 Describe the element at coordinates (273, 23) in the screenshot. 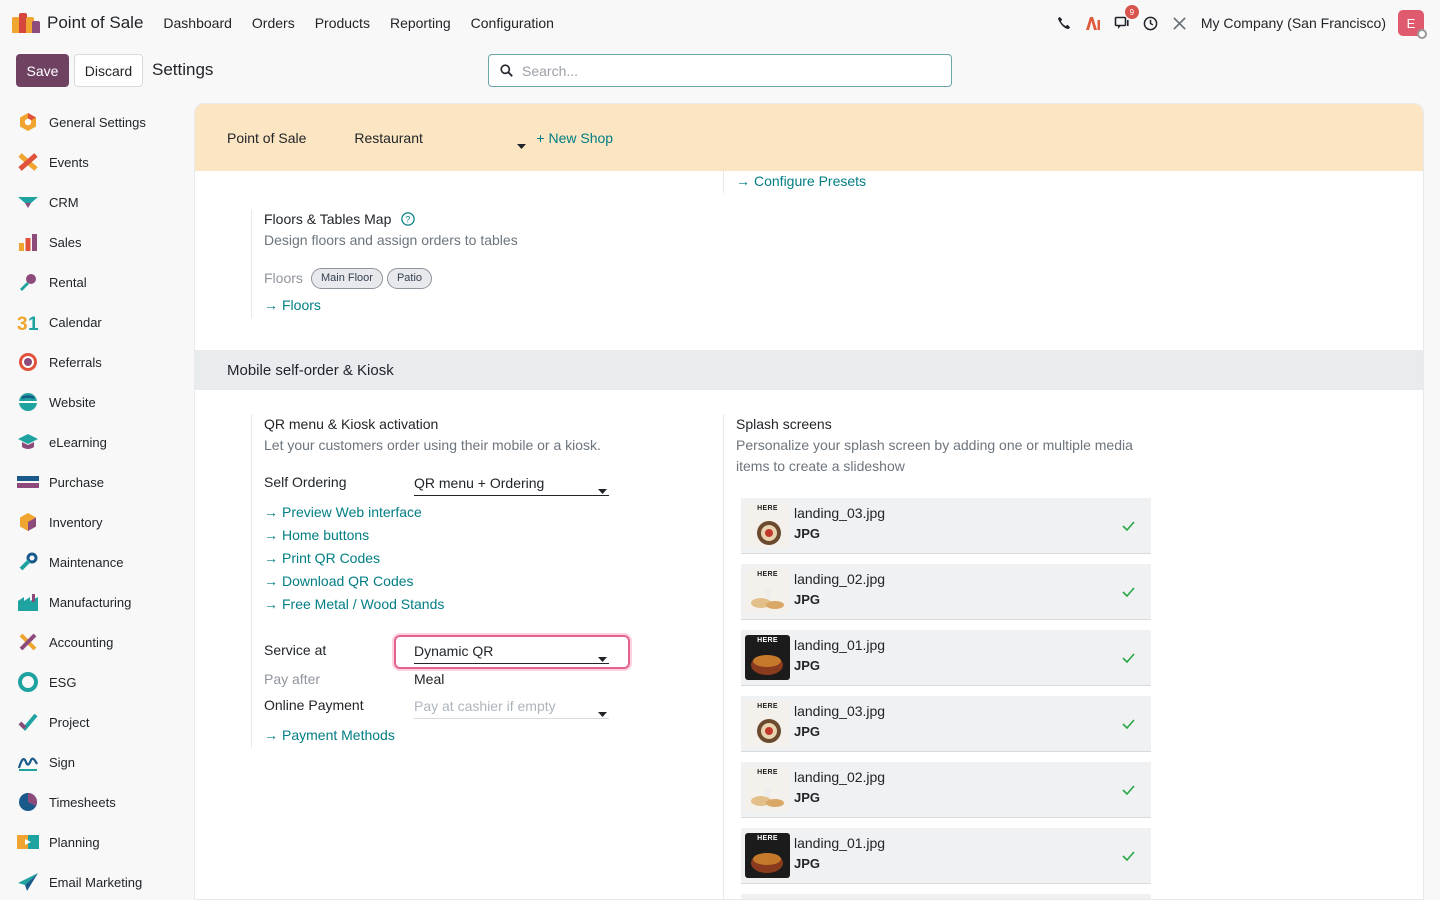

I see `menu-orders: Orders` at that location.